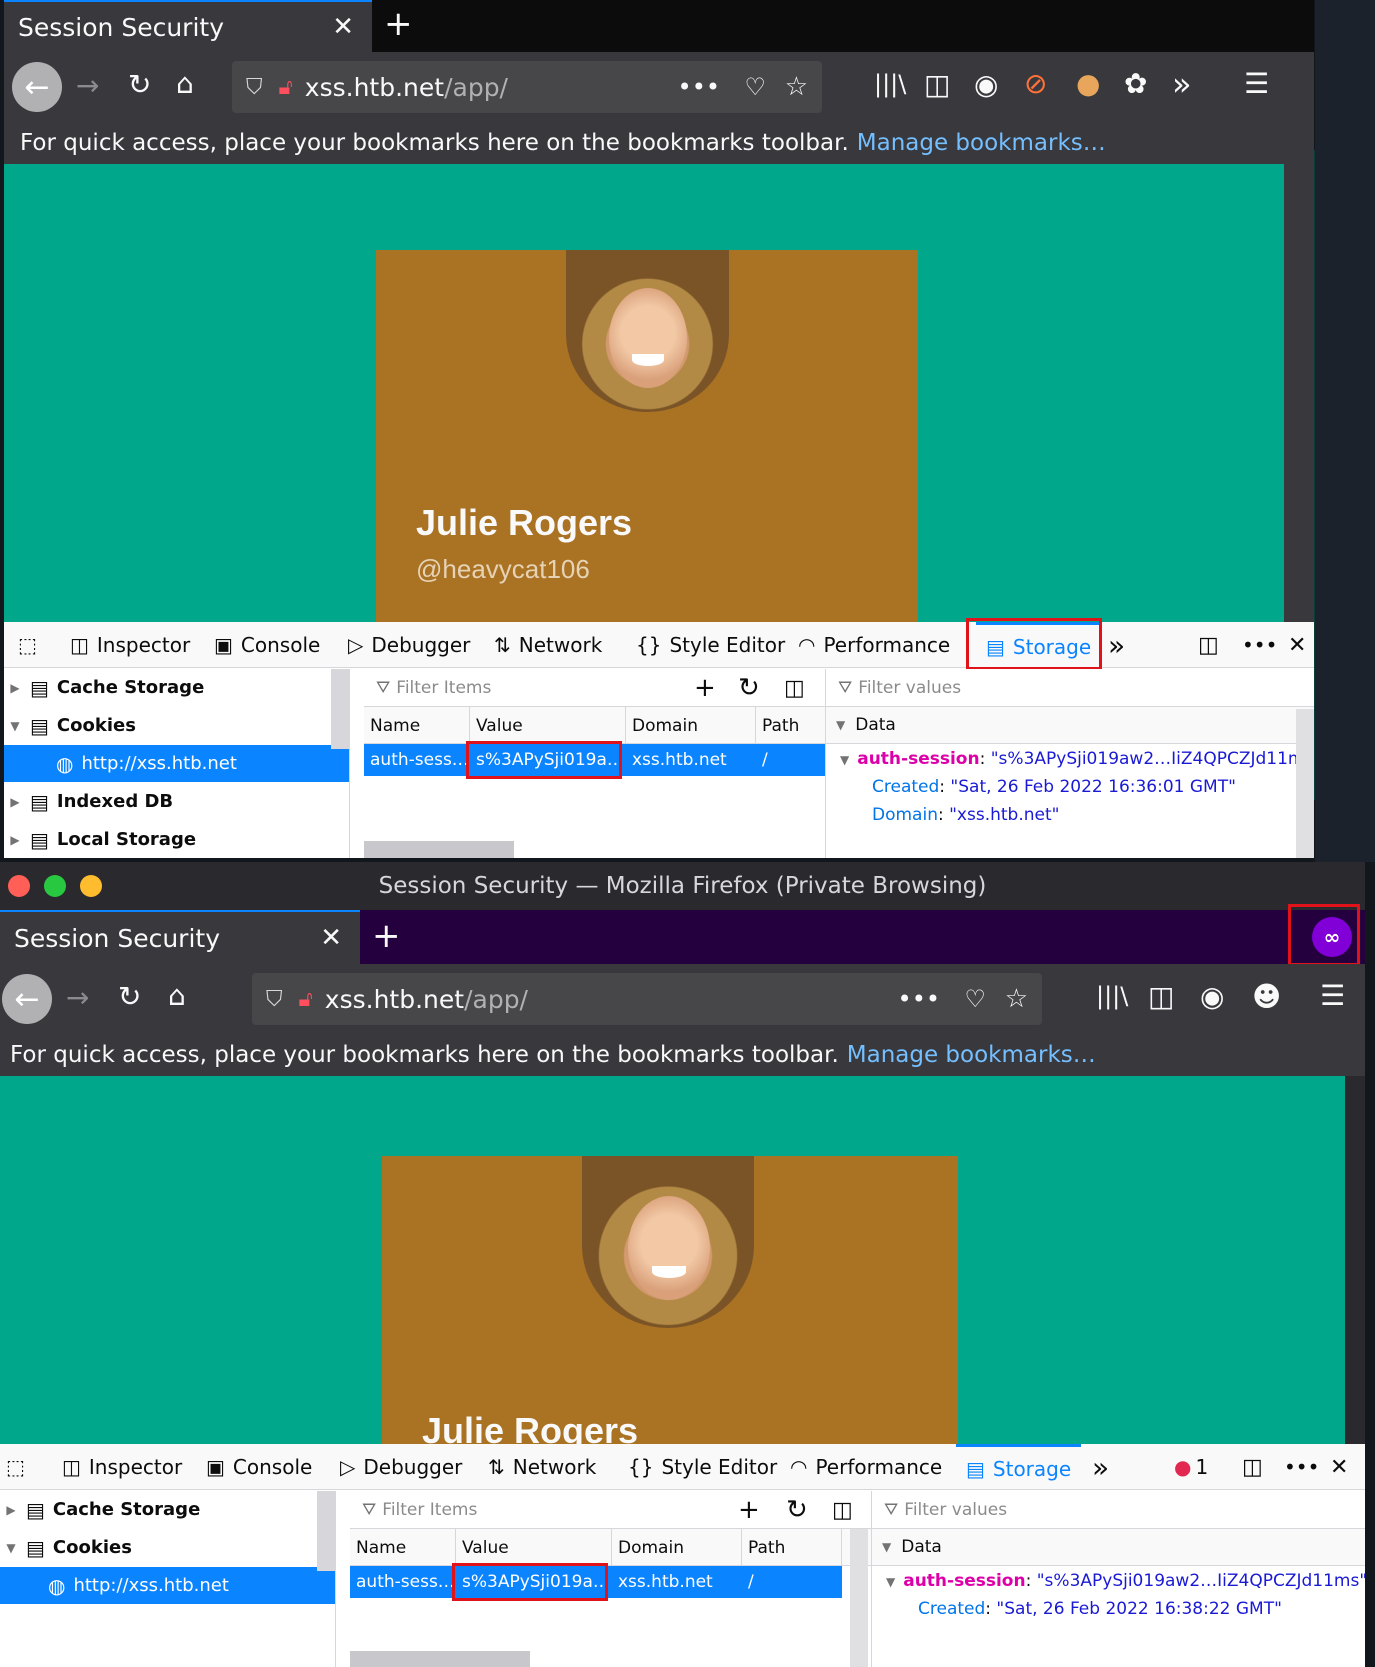 The width and height of the screenshot is (1375, 1667). I want to click on extension-icon: ✿, so click(1135, 84).